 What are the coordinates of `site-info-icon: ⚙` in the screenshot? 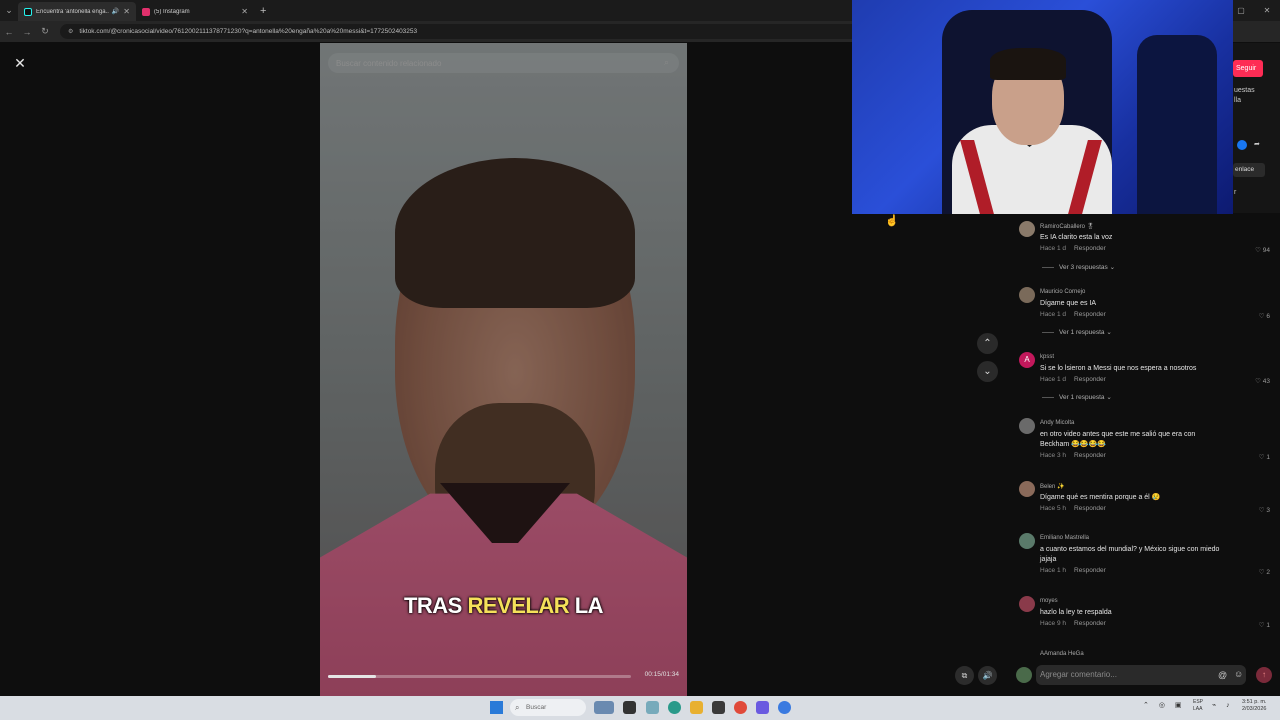 It's located at (70, 31).